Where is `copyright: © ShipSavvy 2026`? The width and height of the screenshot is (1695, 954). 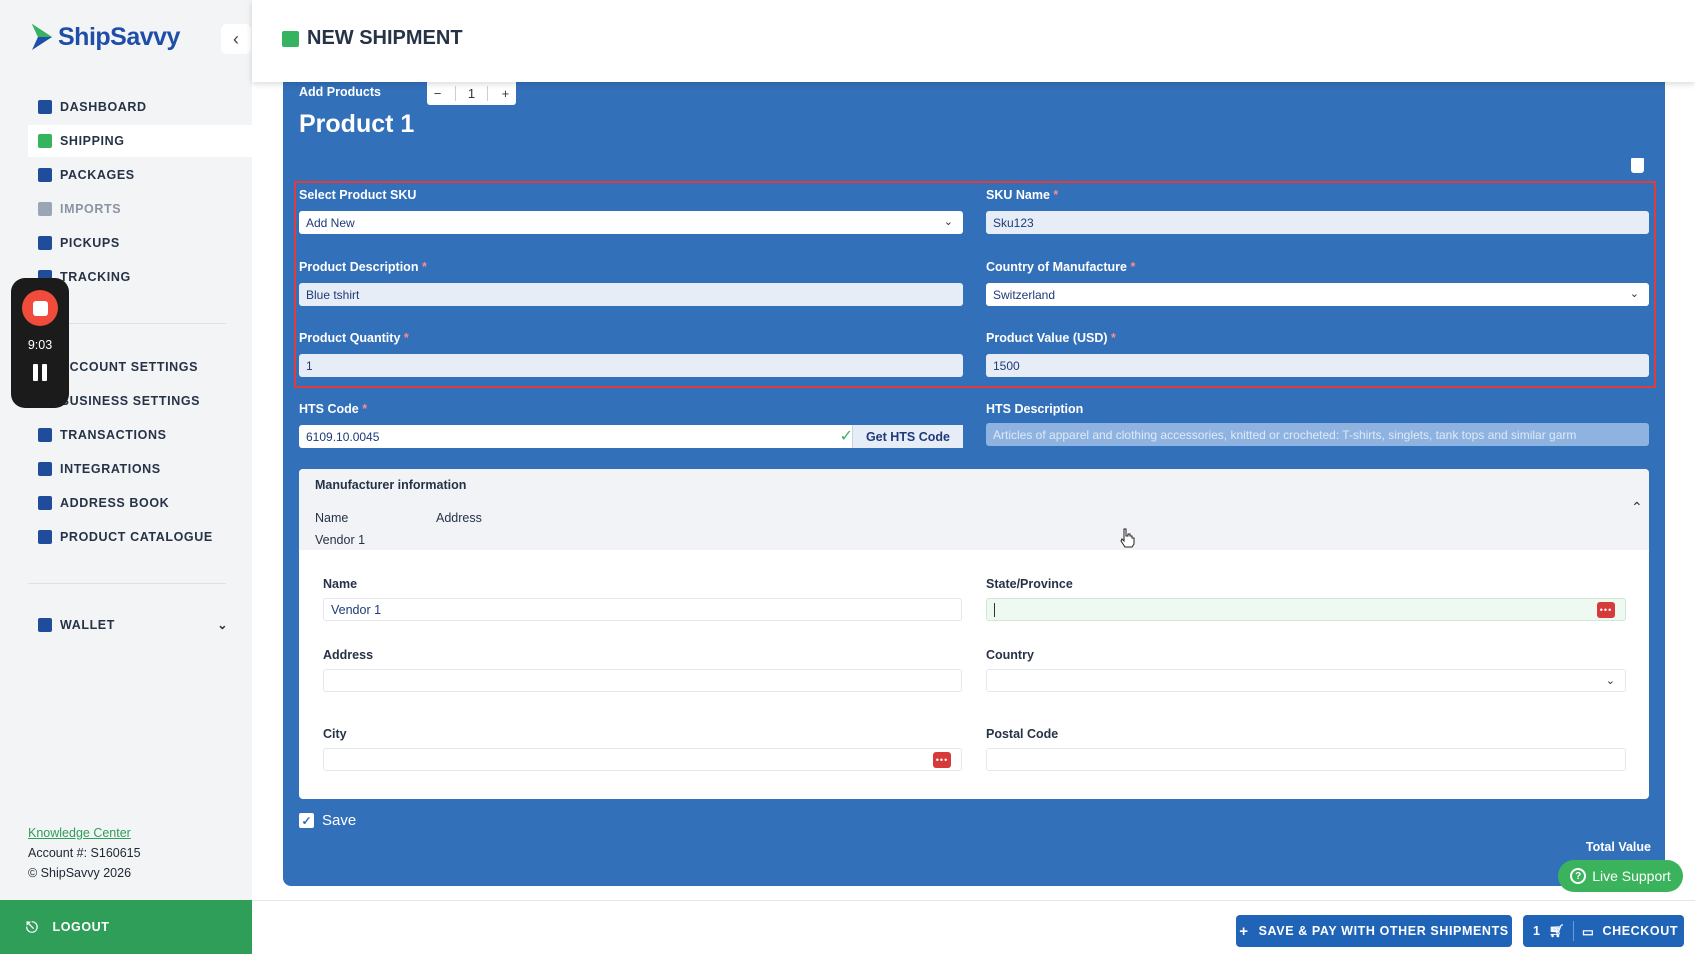
copyright: © ShipSavvy 2026 is located at coordinates (80, 873).